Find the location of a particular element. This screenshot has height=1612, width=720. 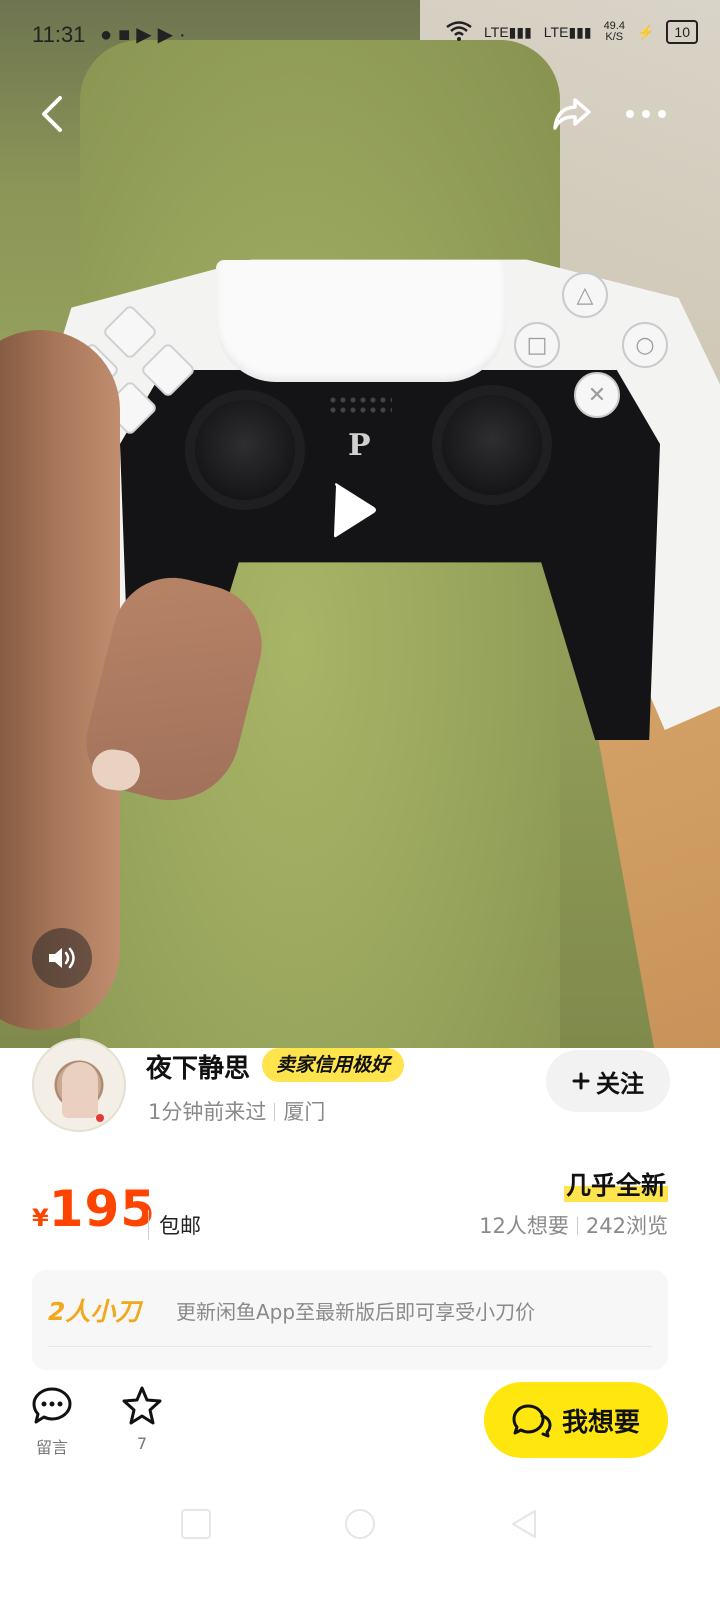

back-nav-icon is located at coordinates (524, 1524).